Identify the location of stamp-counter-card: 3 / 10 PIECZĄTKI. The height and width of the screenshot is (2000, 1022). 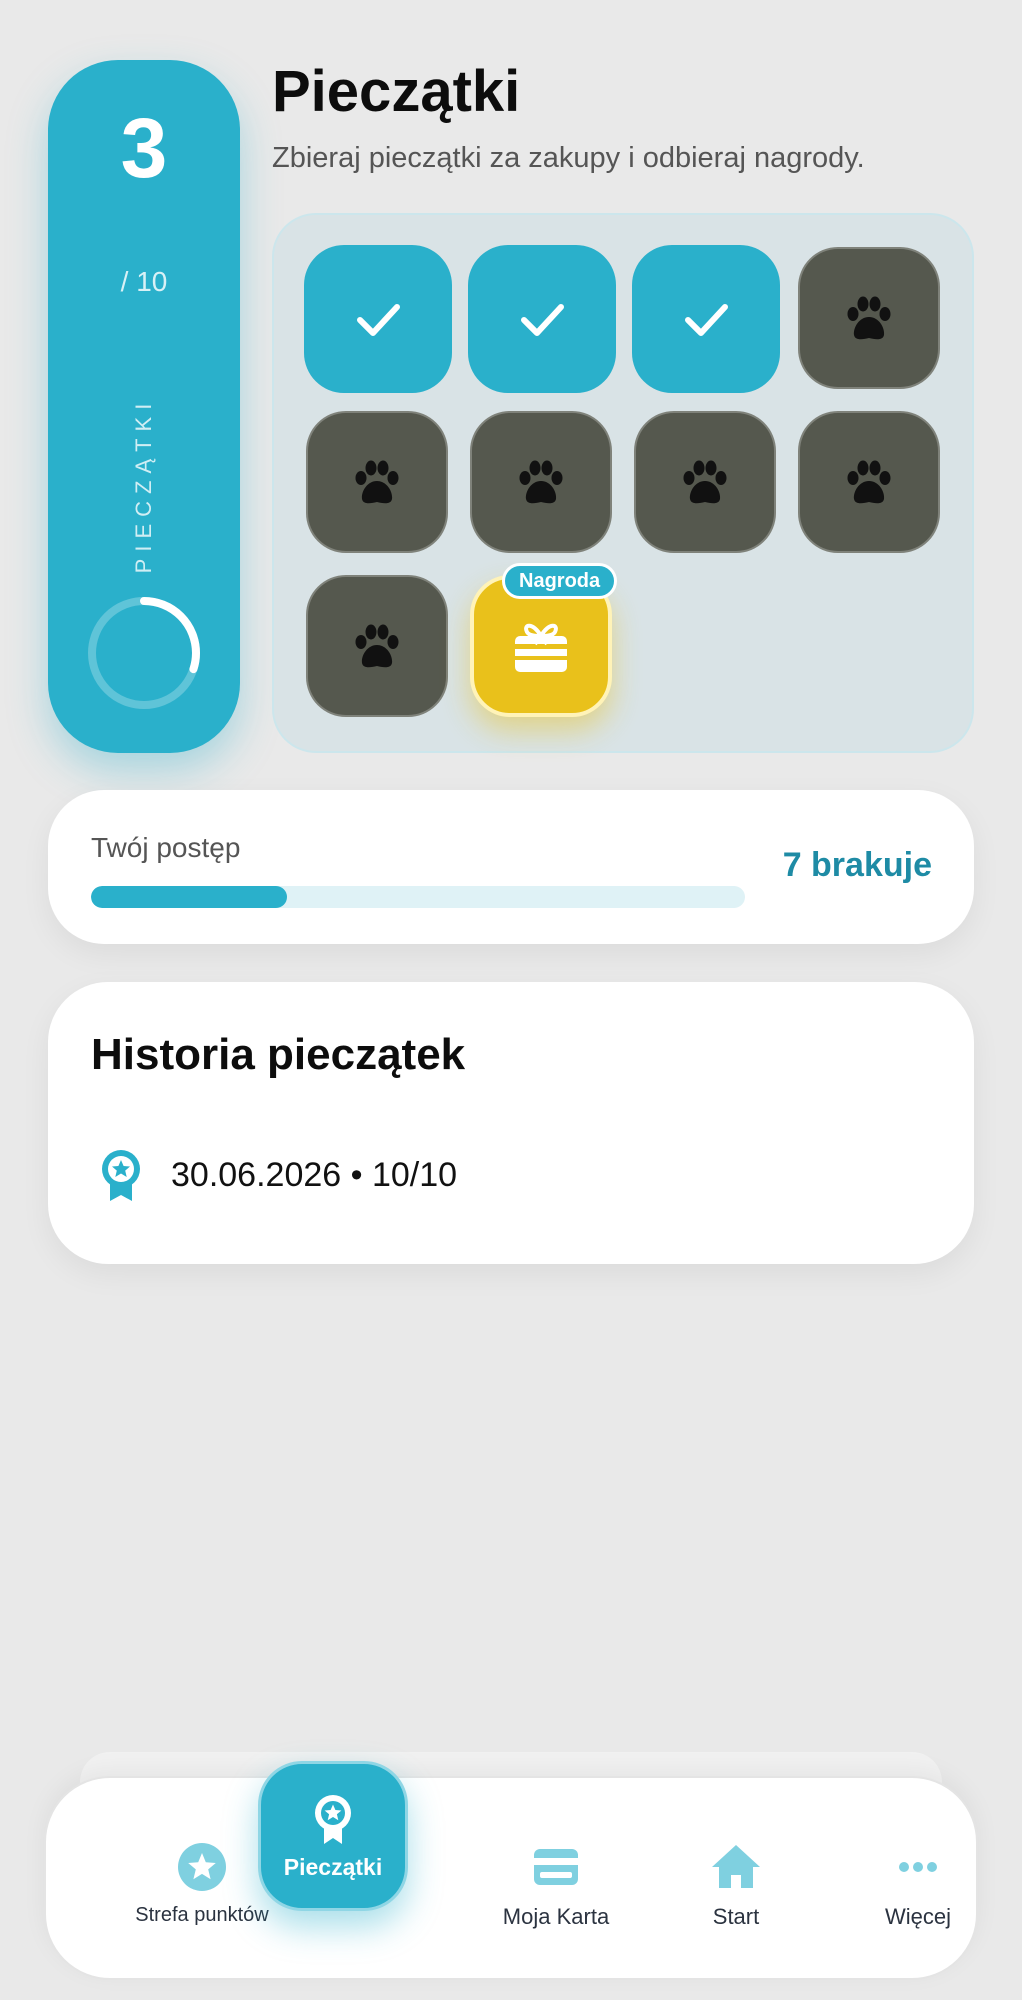
(144, 406).